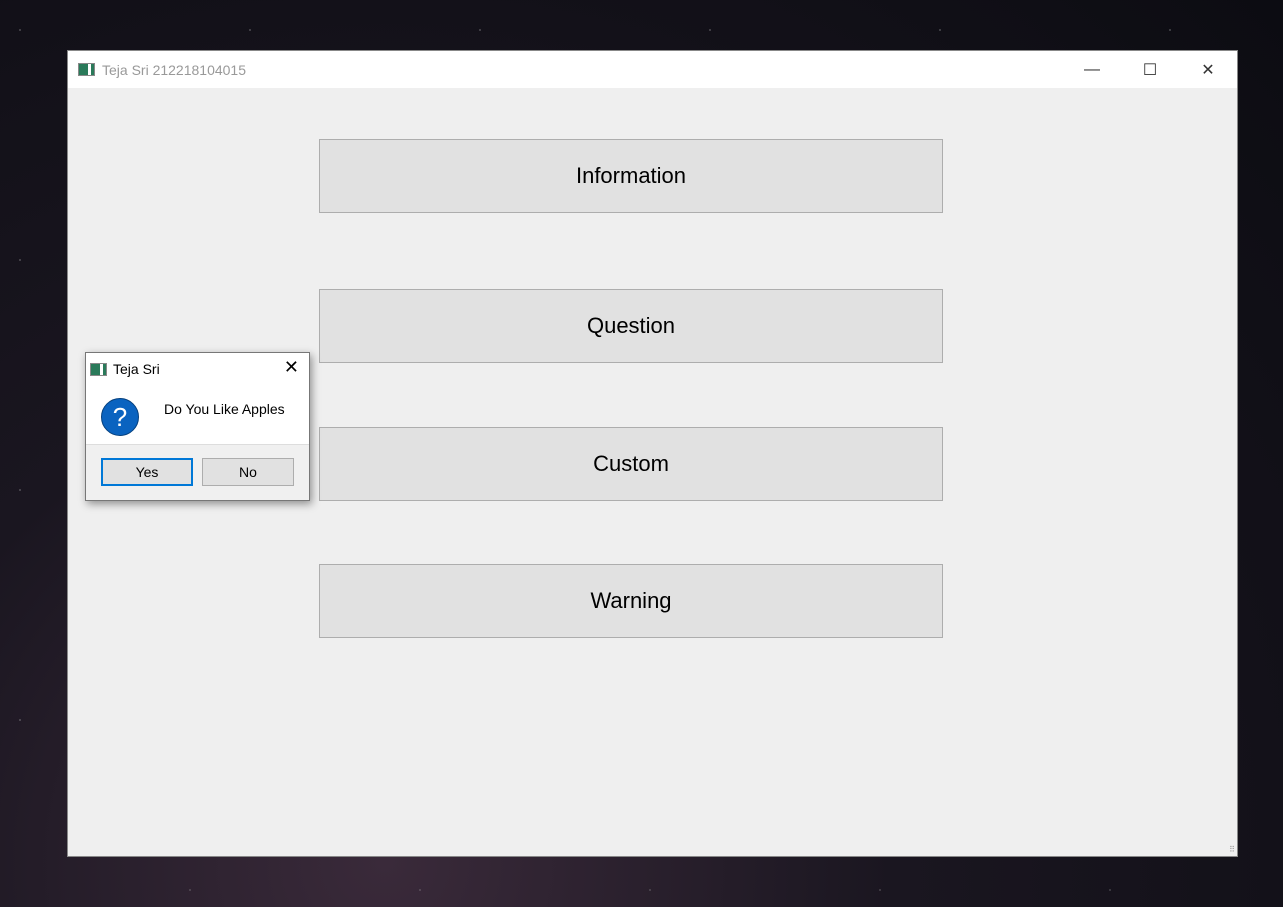 The height and width of the screenshot is (907, 1283). Describe the element at coordinates (248, 472) in the screenshot. I see `no-button: No` at that location.